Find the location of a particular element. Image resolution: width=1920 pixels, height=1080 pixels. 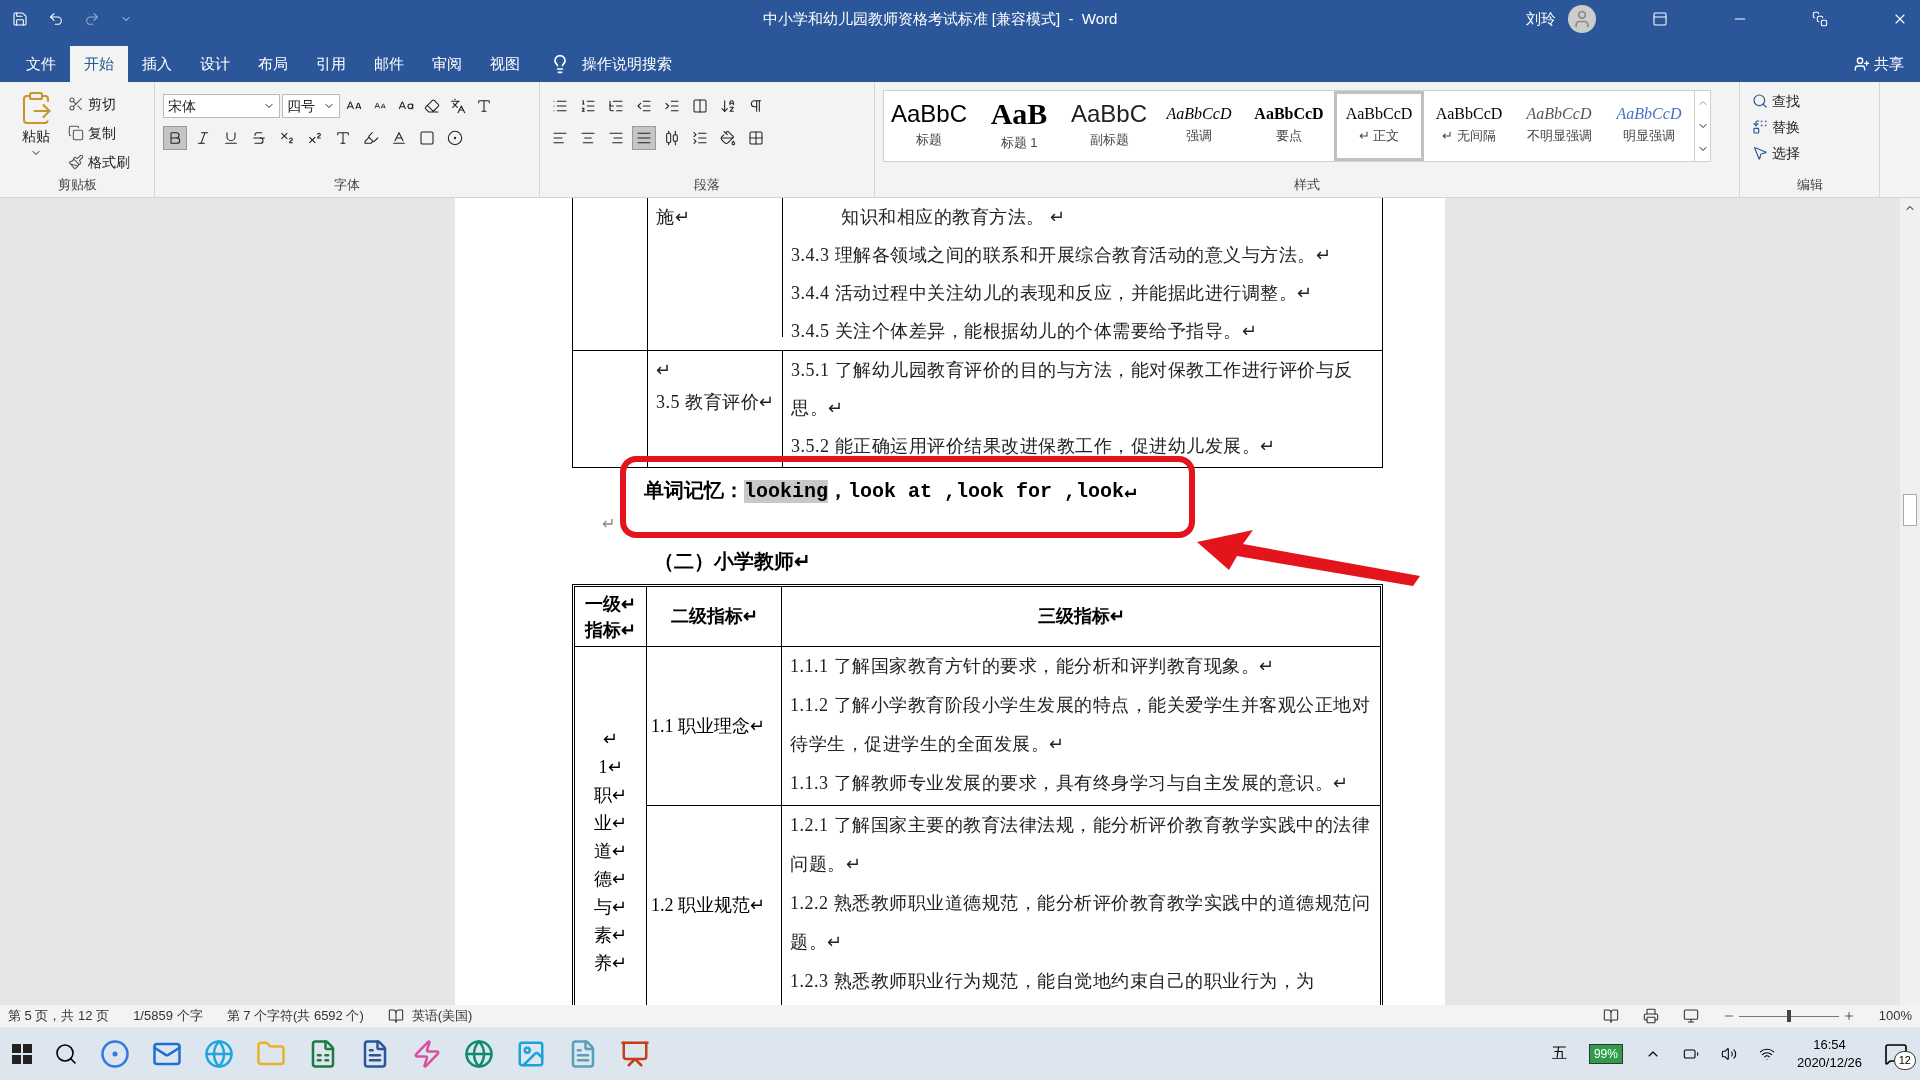

paragraph-mark: ↵ is located at coordinates (608, 523).